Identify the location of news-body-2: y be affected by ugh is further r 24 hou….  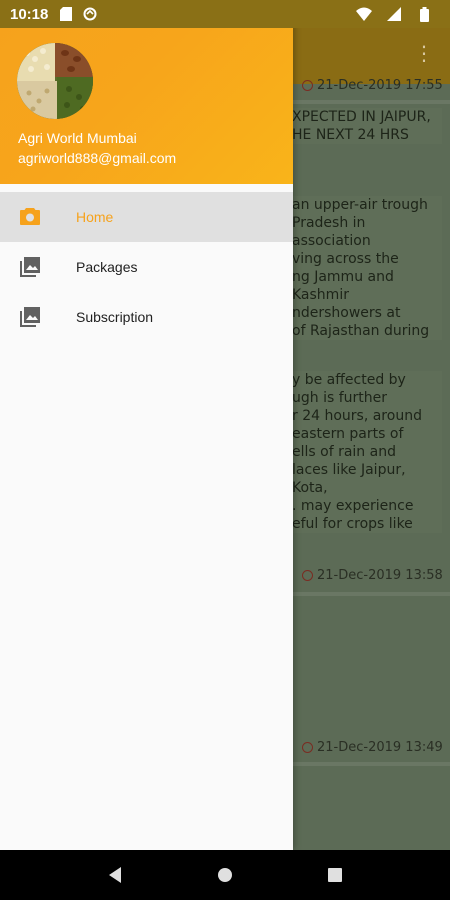
(367, 452).